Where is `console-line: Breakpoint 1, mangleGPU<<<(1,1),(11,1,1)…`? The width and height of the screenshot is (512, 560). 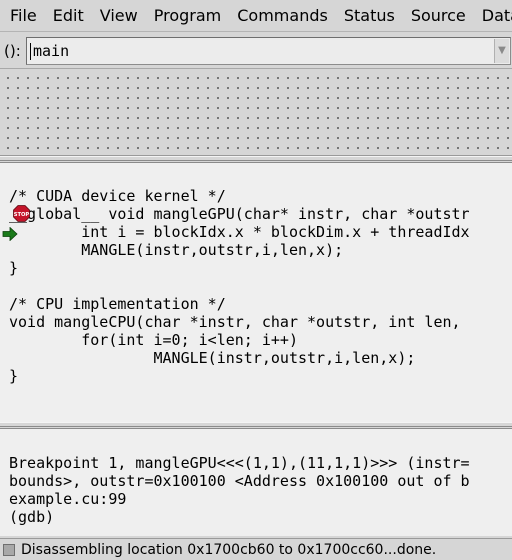 console-line: Breakpoint 1, mangleGPU<<<(1,1),(11,1,1)… is located at coordinates (239, 463).